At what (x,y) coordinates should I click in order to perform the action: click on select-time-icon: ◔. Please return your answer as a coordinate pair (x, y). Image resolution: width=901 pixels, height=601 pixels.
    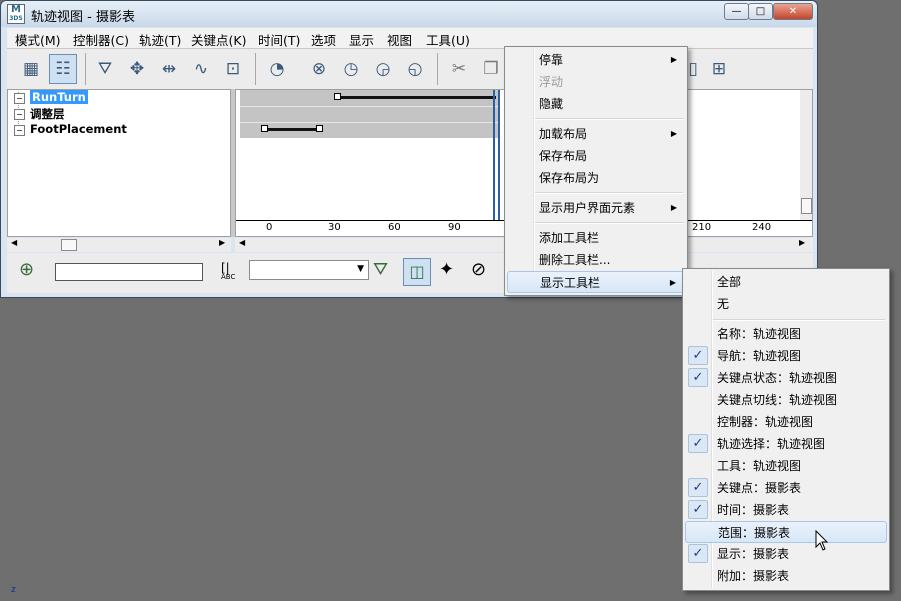
    Looking at the image, I should click on (277, 69).